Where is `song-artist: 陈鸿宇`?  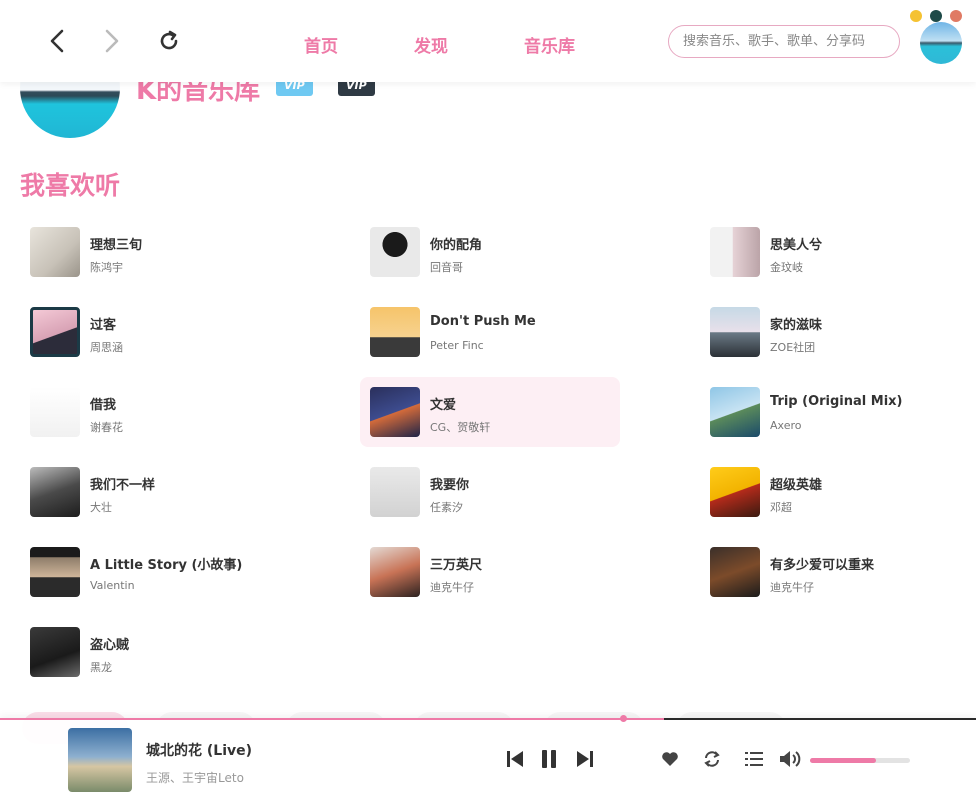 song-artist: 陈鸿宇 is located at coordinates (106, 267).